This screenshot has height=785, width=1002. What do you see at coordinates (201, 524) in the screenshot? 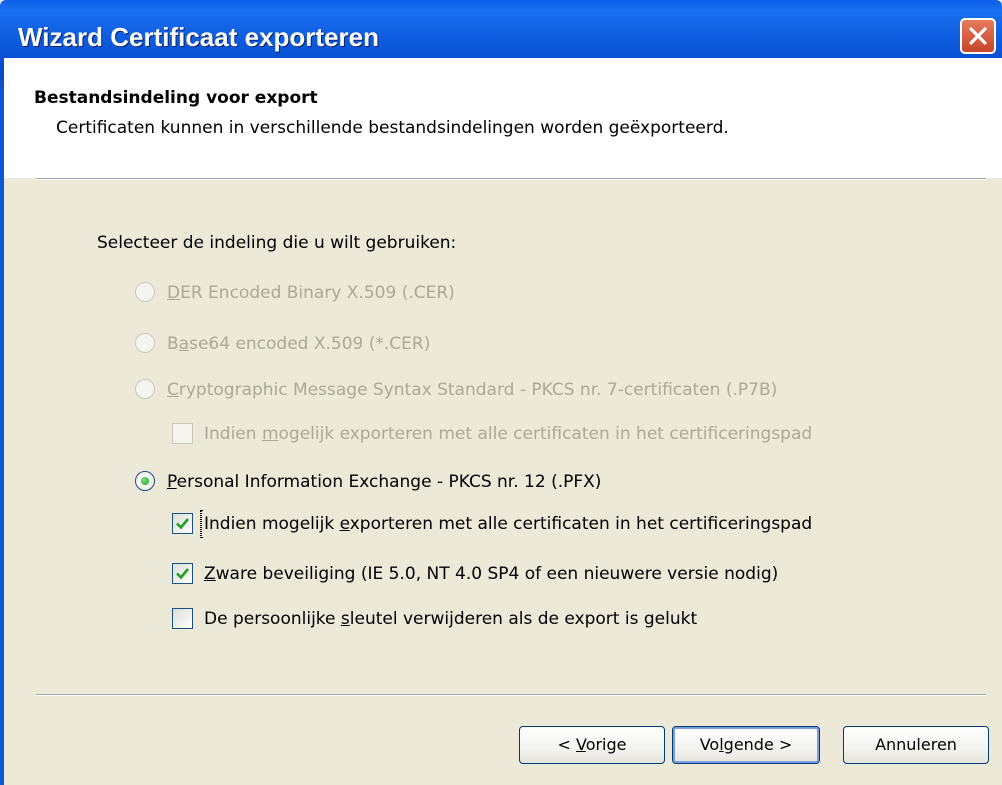
I see `focus-indicator` at bounding box center [201, 524].